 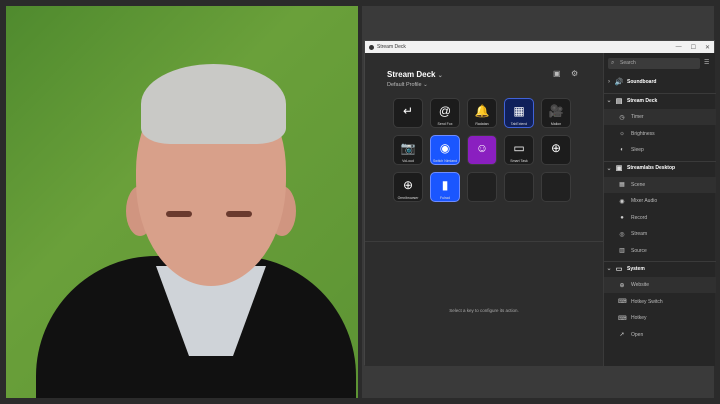 What do you see at coordinates (639, 318) in the screenshot?
I see `action-label: Hotkey` at bounding box center [639, 318].